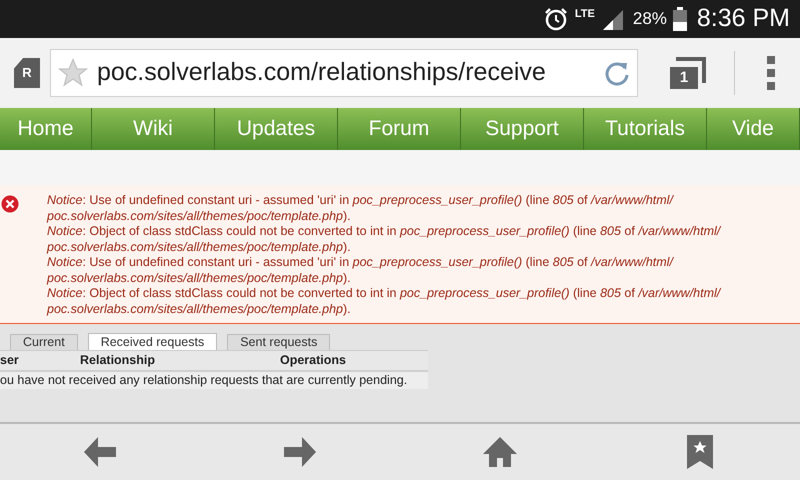 Image resolution: width=800 pixels, height=480 pixels. Describe the element at coordinates (10, 204) in the screenshot. I see `error-icon` at that location.